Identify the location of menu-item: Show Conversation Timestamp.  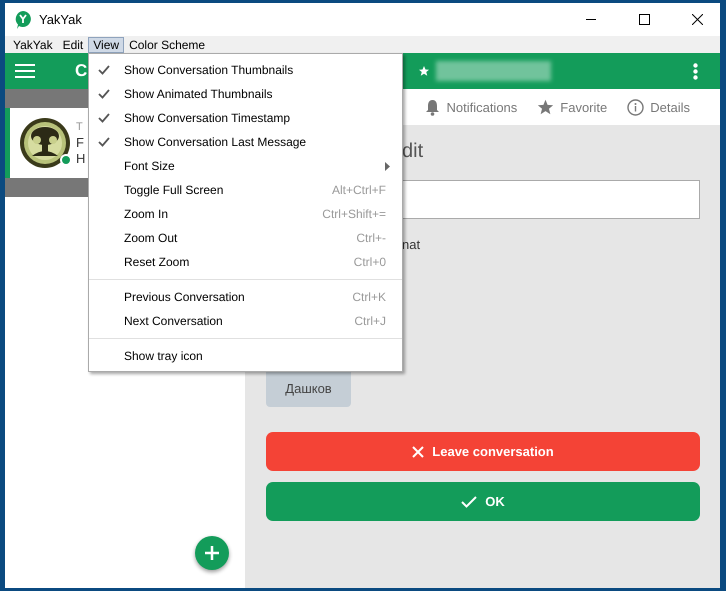
(245, 118).